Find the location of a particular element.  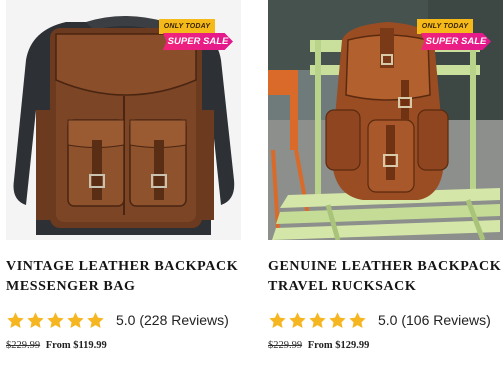

product-title-line1: VINTAGE LEATHER BACKPACK is located at coordinates (123, 267).